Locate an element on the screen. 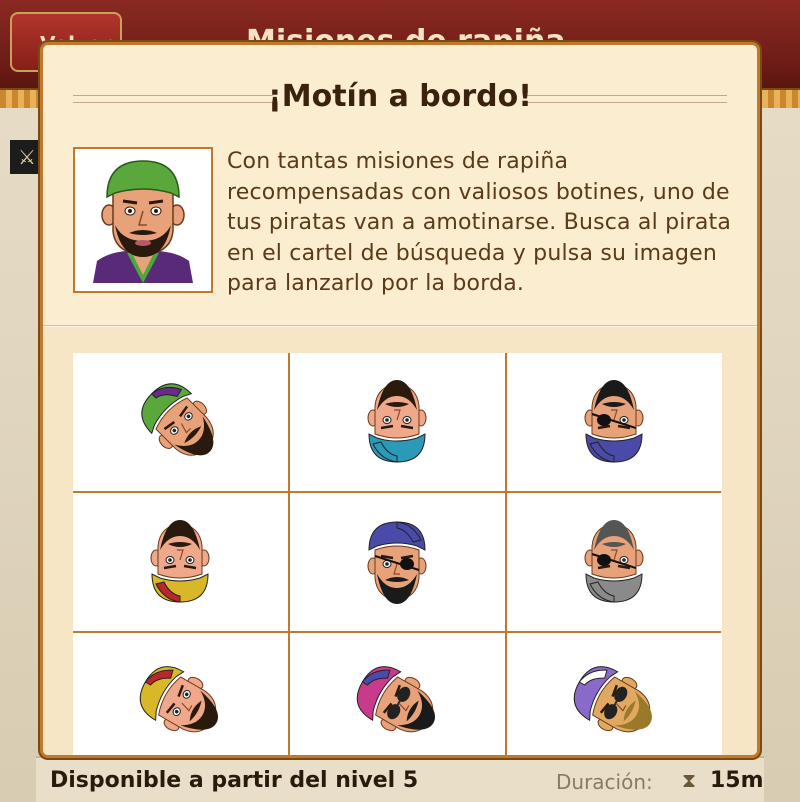 This screenshot has width=800, height=802. duration-value: 15m is located at coordinates (737, 780).